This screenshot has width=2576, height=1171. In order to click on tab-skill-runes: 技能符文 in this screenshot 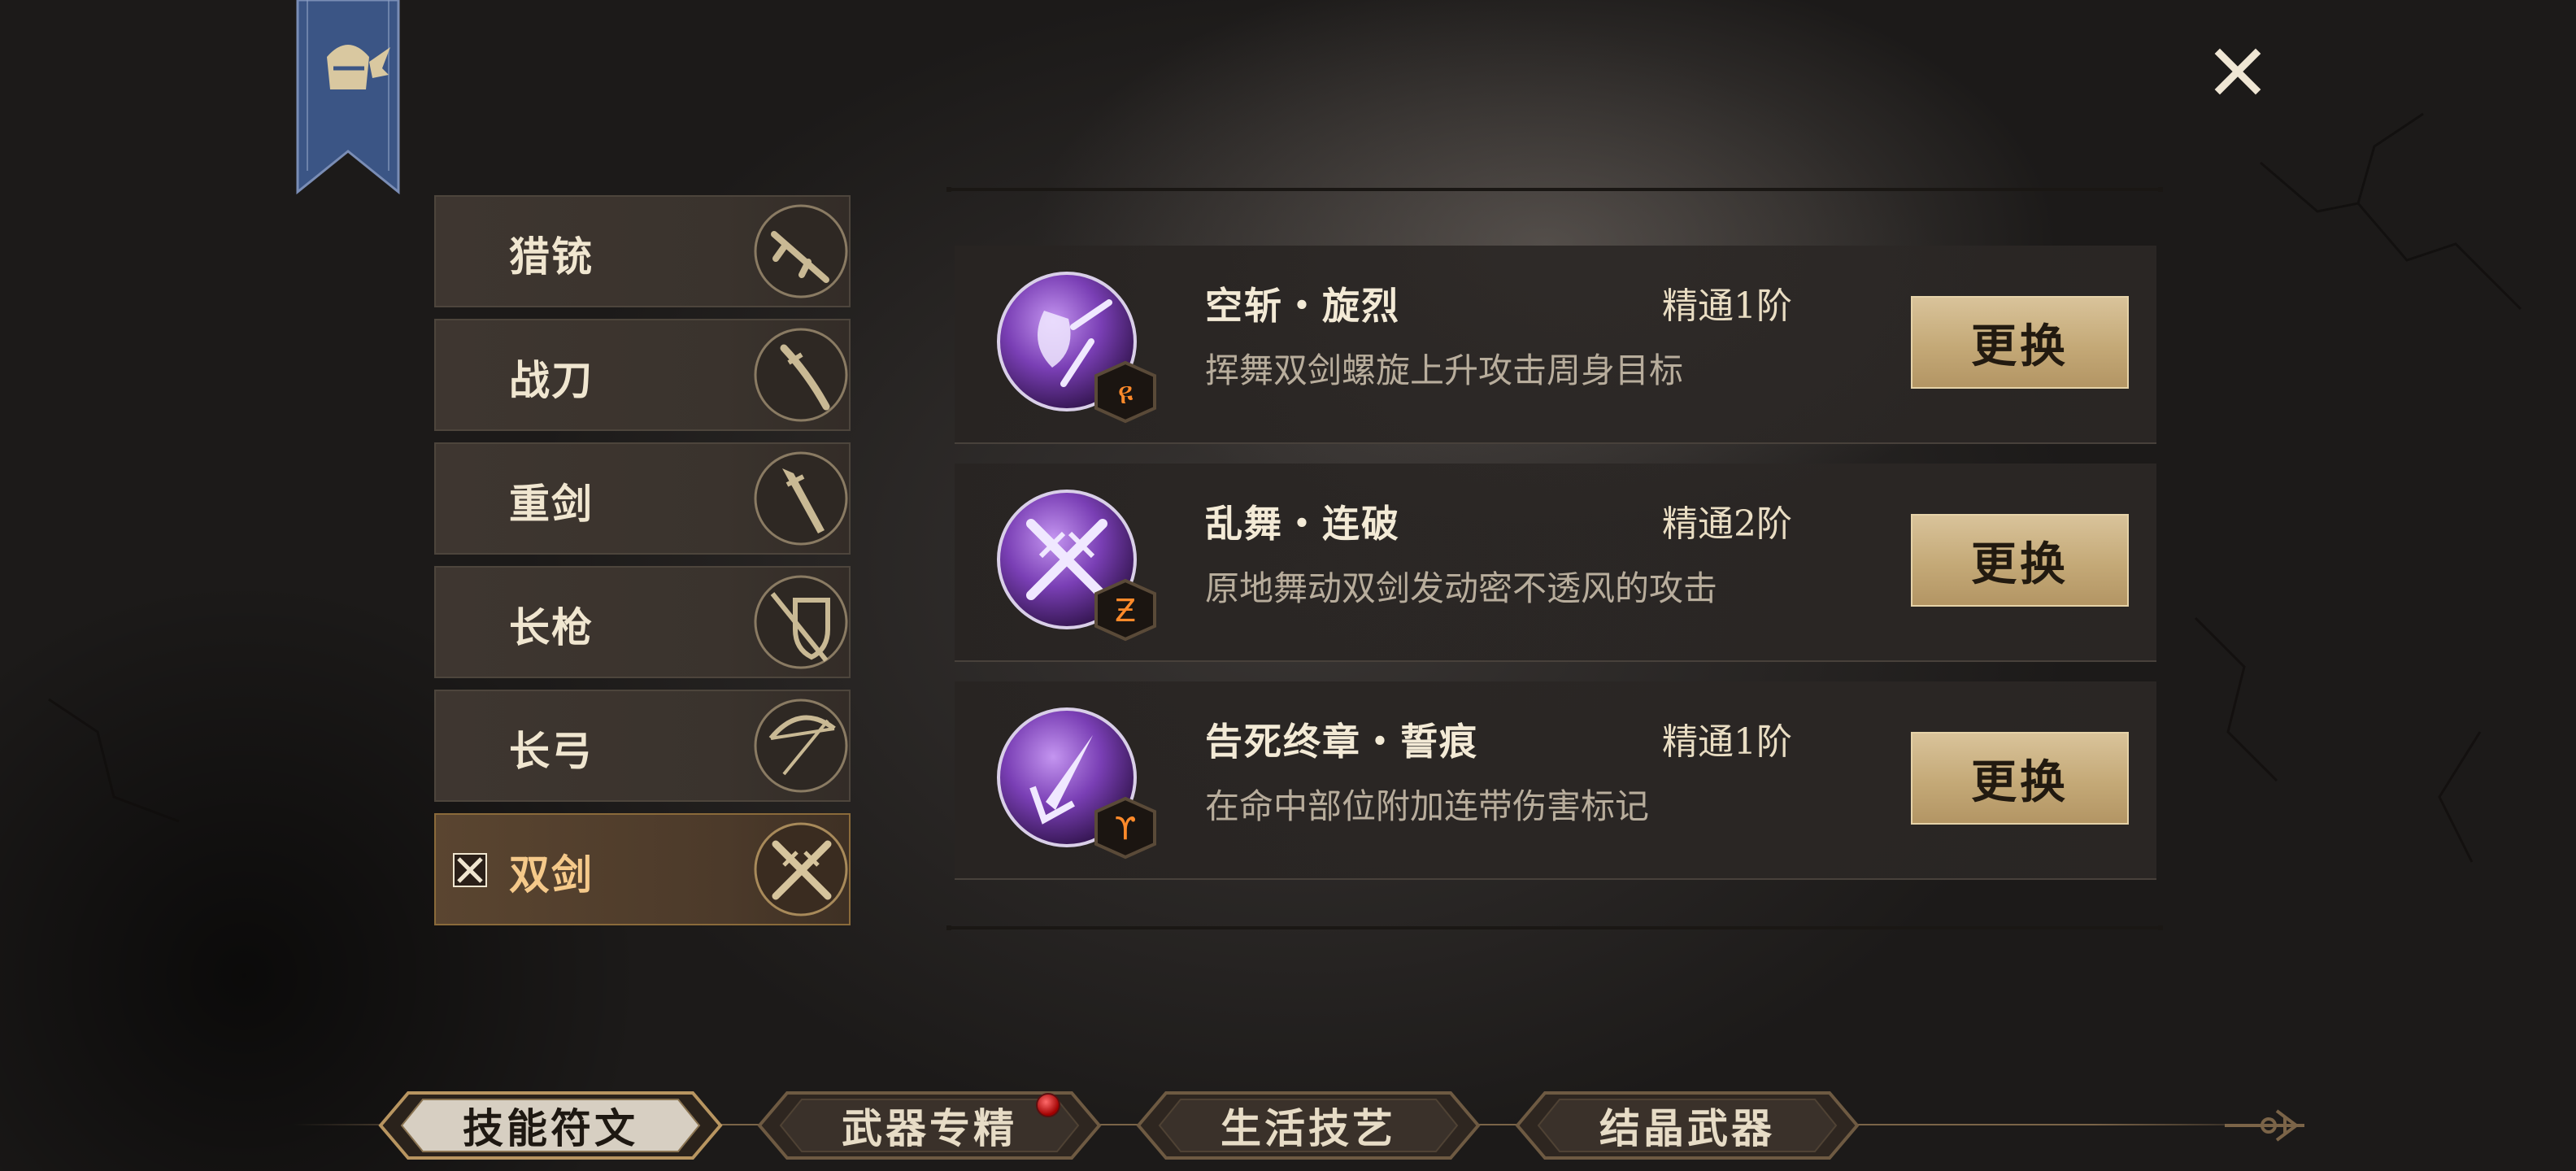, I will do `click(550, 1126)`.